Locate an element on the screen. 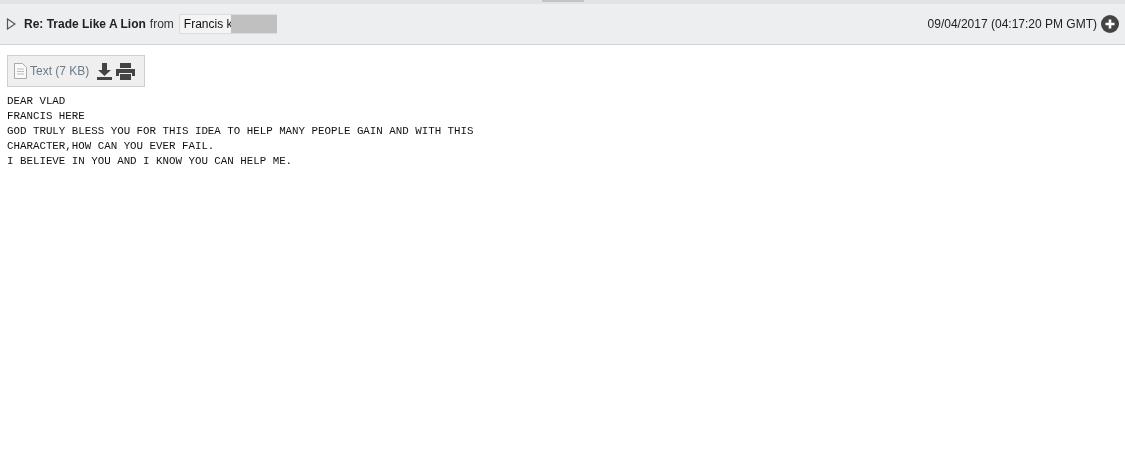  message-line: GOD TRULY BLESS YOU FOR THIS IDEA TO HELP MANY PEOPLE GAIN AND WITH THIS is located at coordinates (241, 131).